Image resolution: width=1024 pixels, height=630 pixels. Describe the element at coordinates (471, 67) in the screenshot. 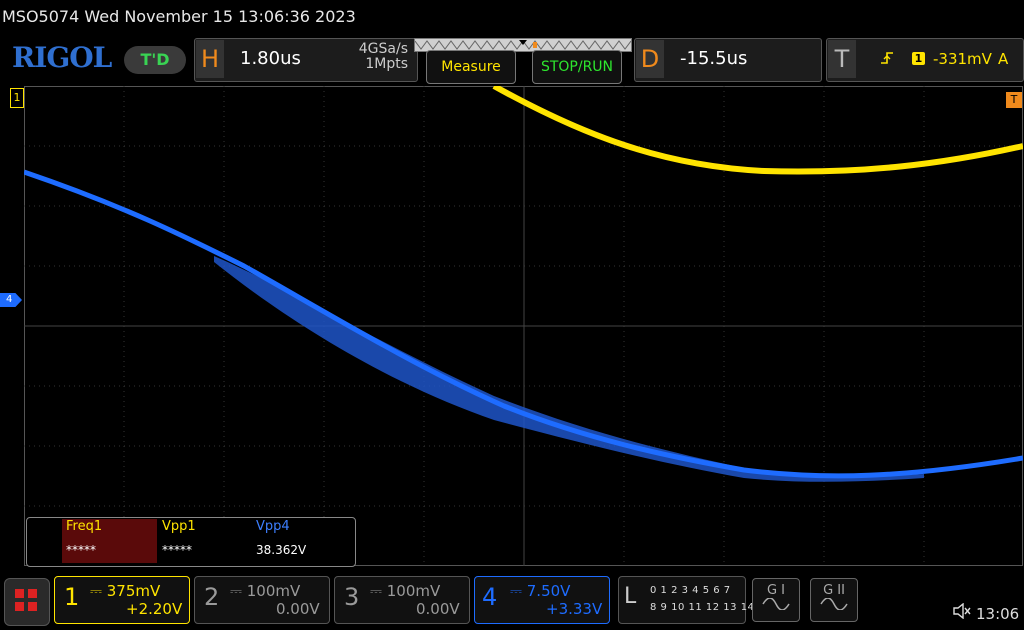

I see `measure-button: Measure` at that location.